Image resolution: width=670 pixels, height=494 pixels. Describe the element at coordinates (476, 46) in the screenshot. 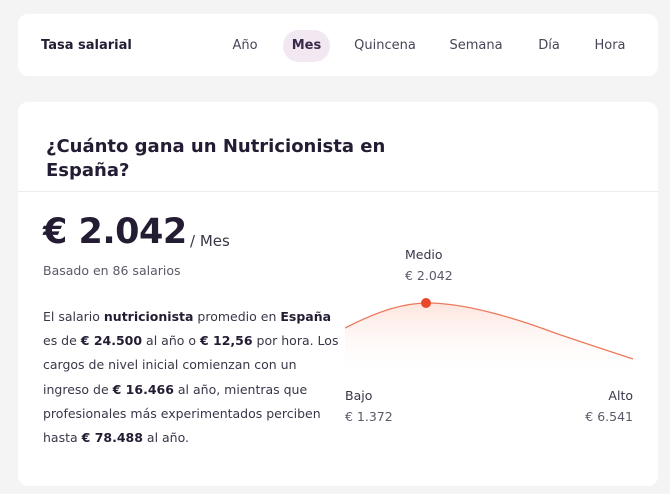

I see `tab-week: Semana` at that location.